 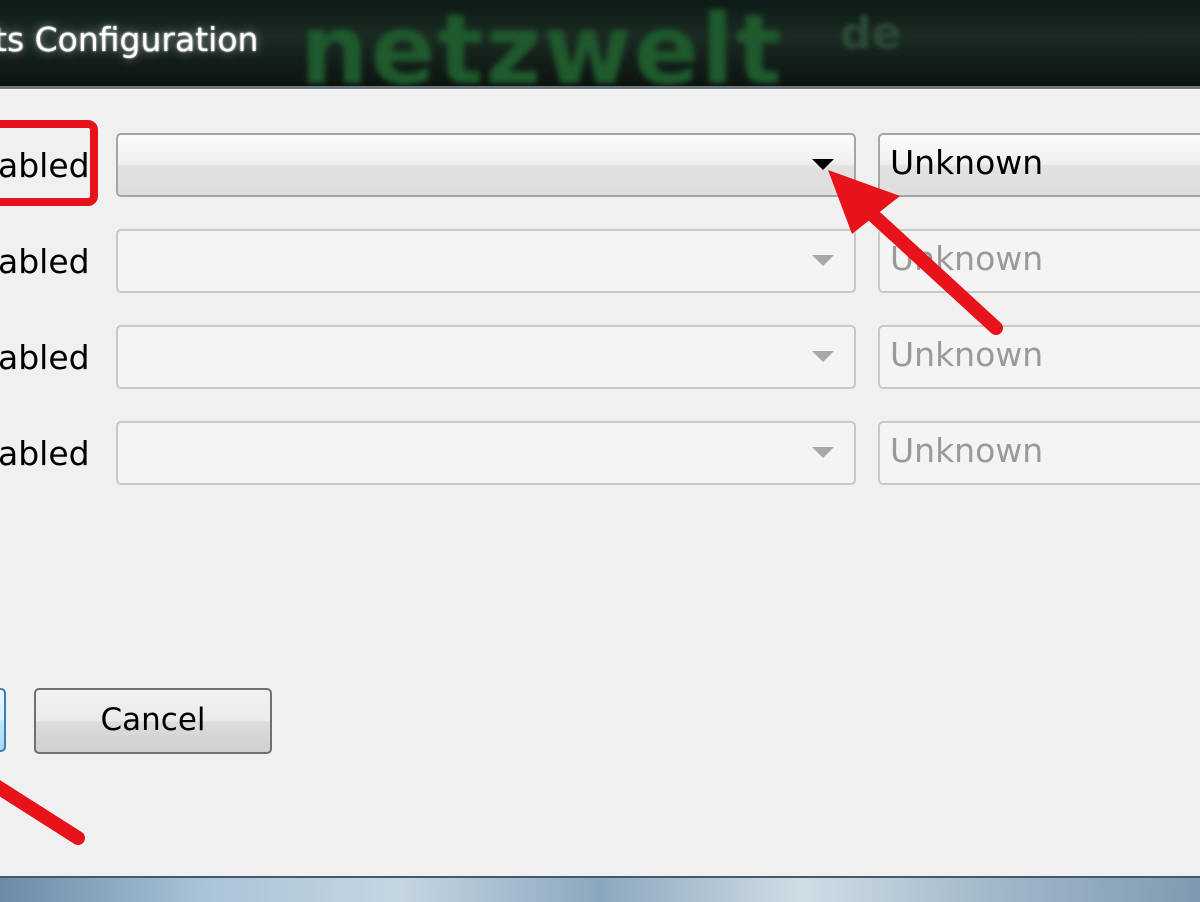 I want to click on annotation-highlight-box, so click(x=49, y=163).